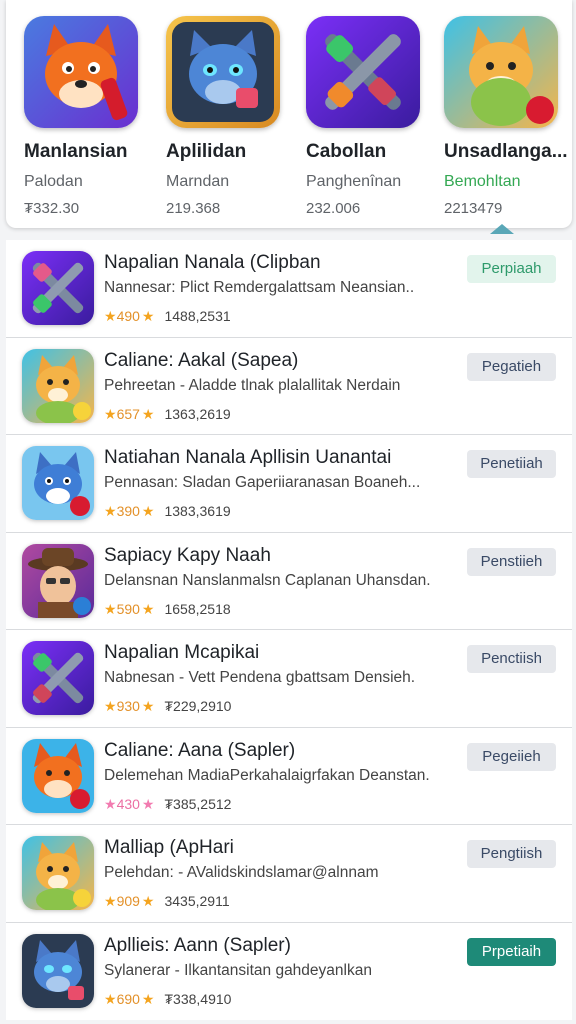 This screenshot has width=576, height=1024. I want to click on app-meta: ★390 ★ 1383,3619, so click(167, 511).